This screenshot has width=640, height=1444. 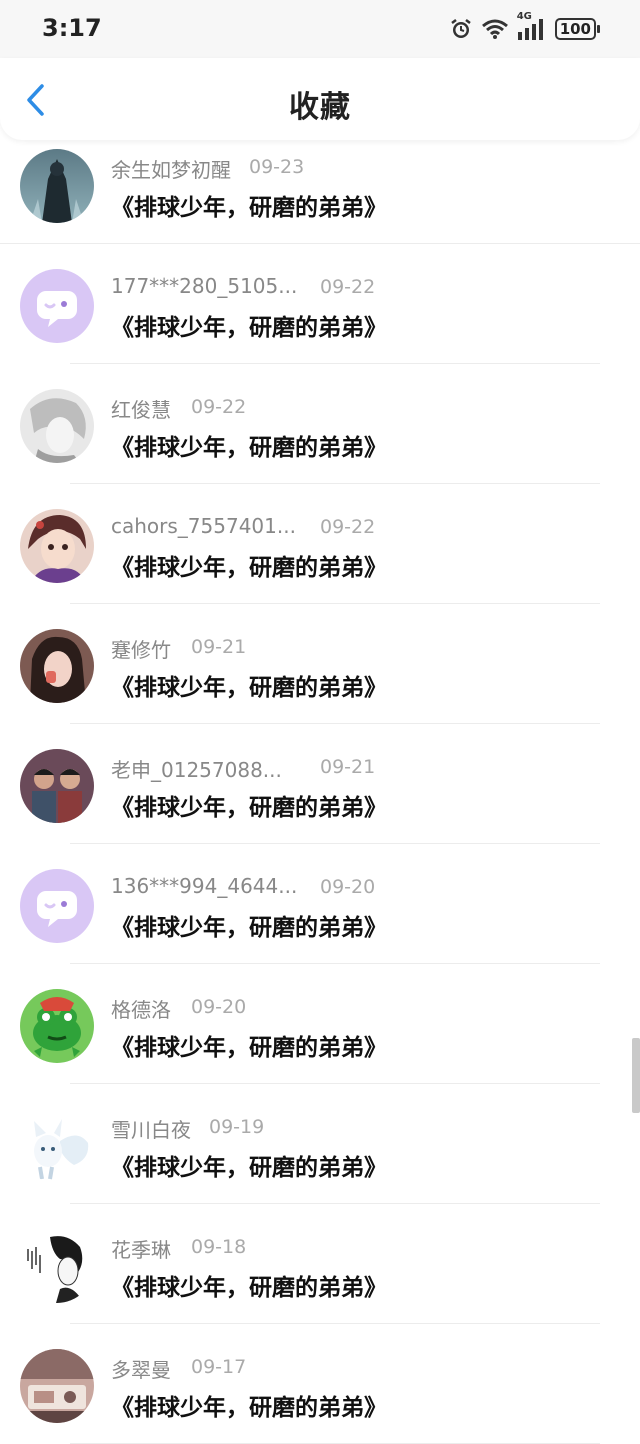 I want to click on scrollbar, so click(x=636, y=1075).